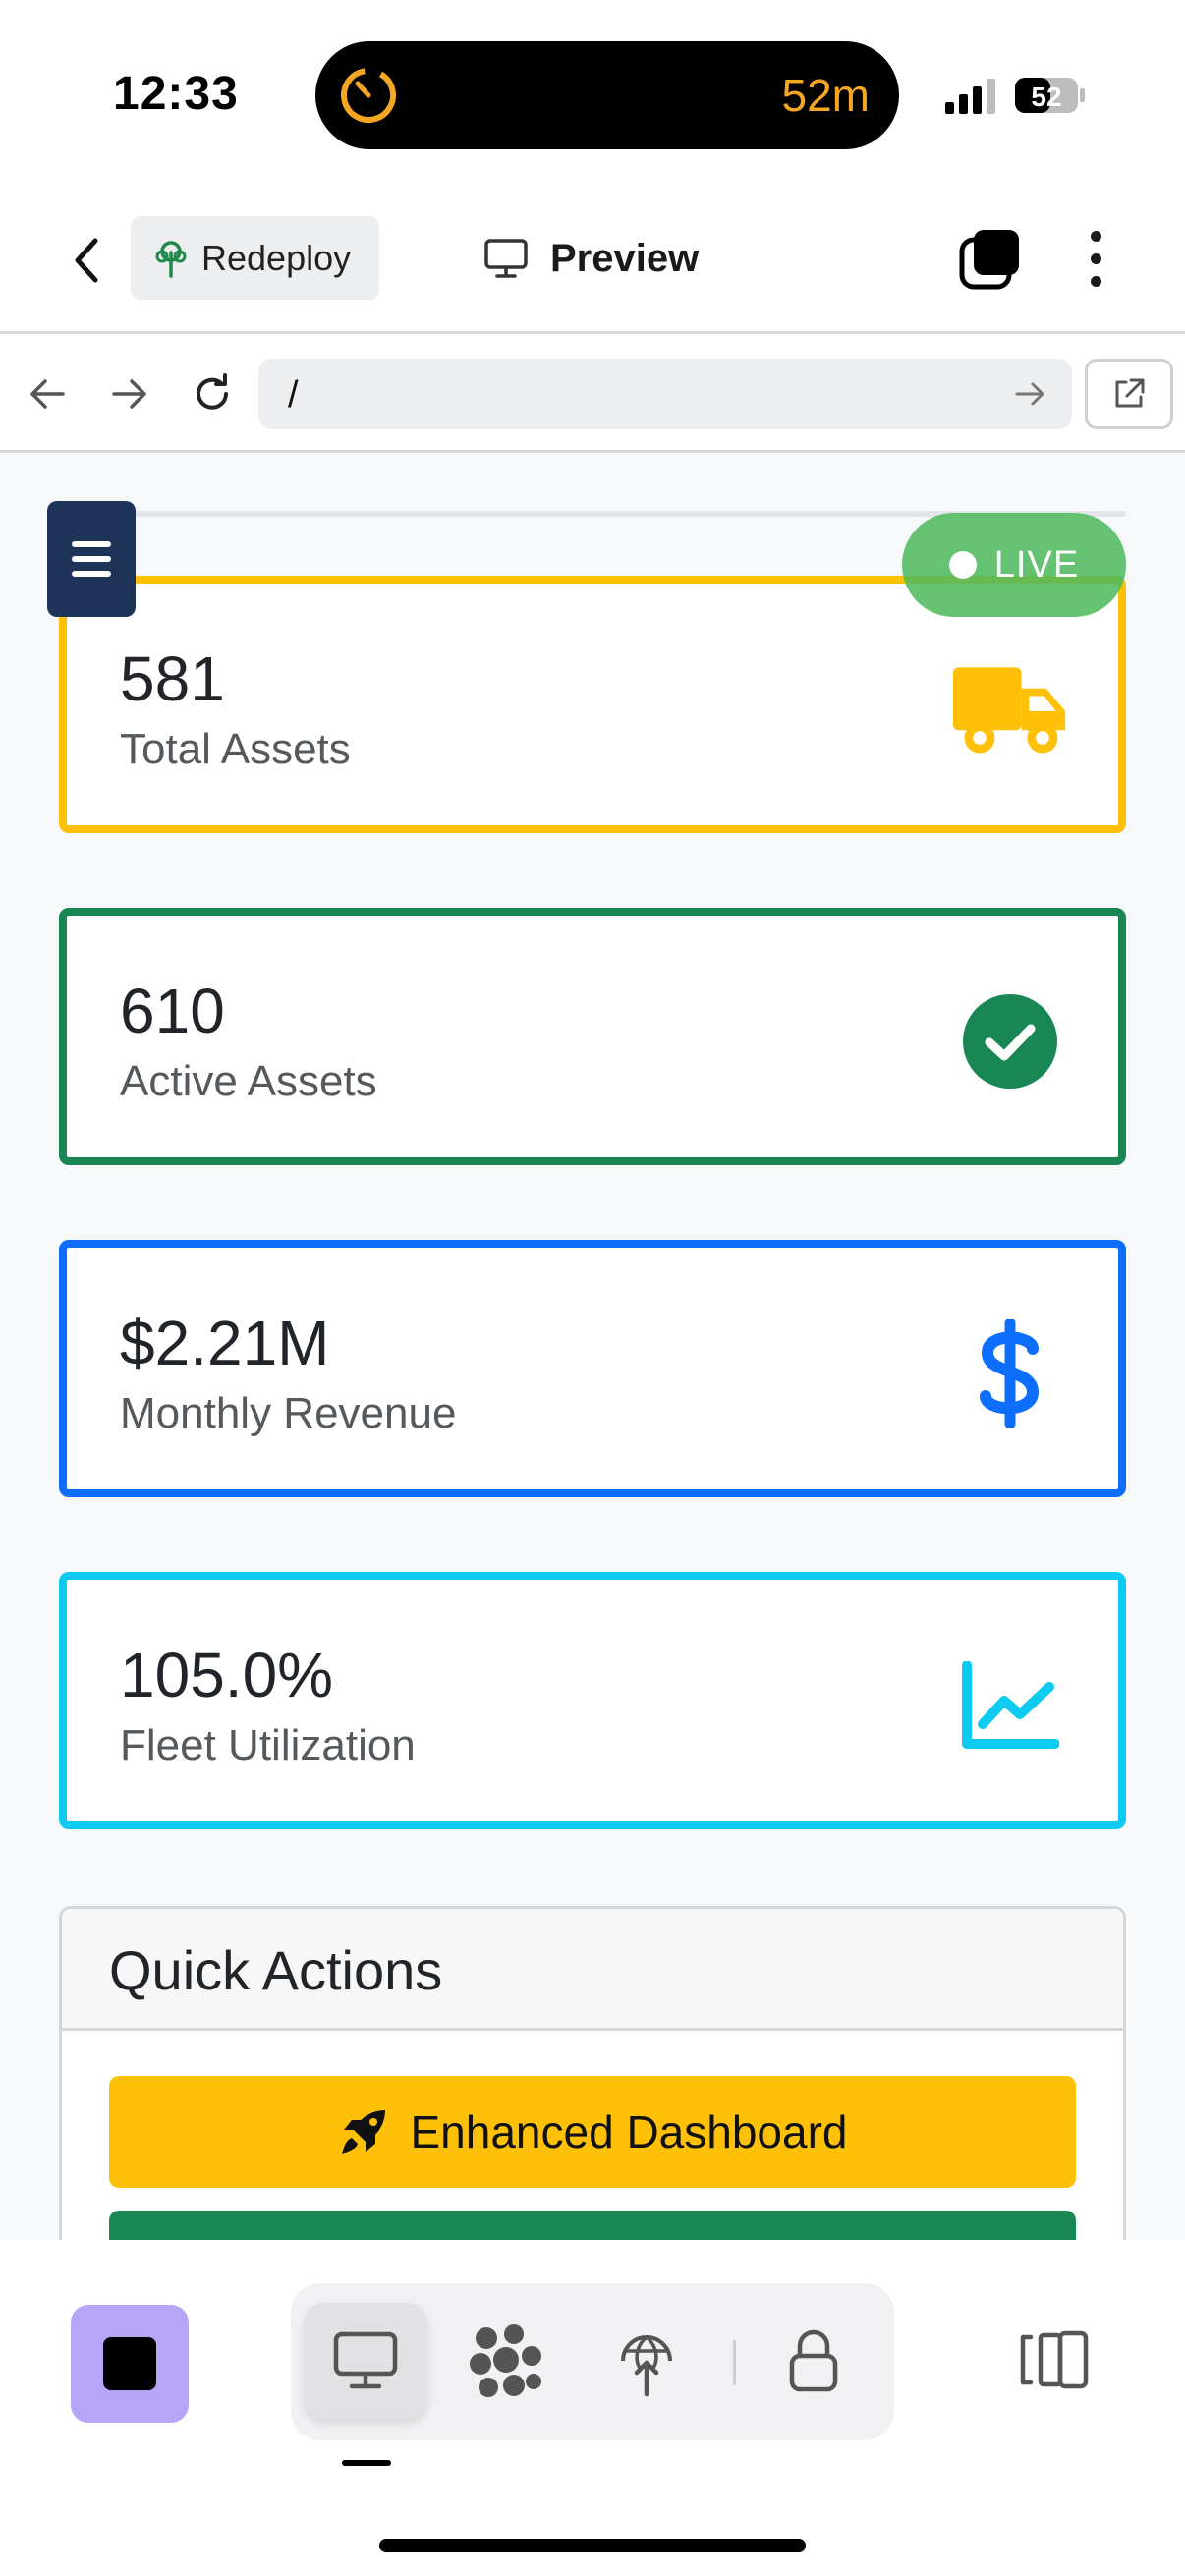 This screenshot has height=2576, width=1185. What do you see at coordinates (1030, 394) in the screenshot?
I see `go-arrow-icon` at bounding box center [1030, 394].